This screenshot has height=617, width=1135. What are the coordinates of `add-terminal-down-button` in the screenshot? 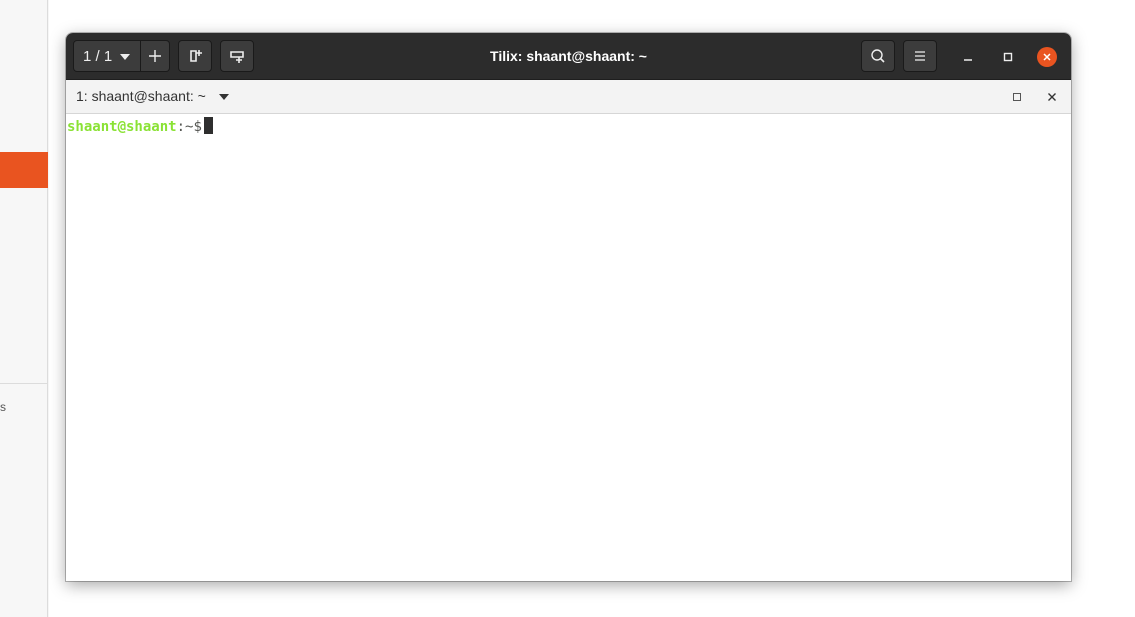 It's located at (237, 56).